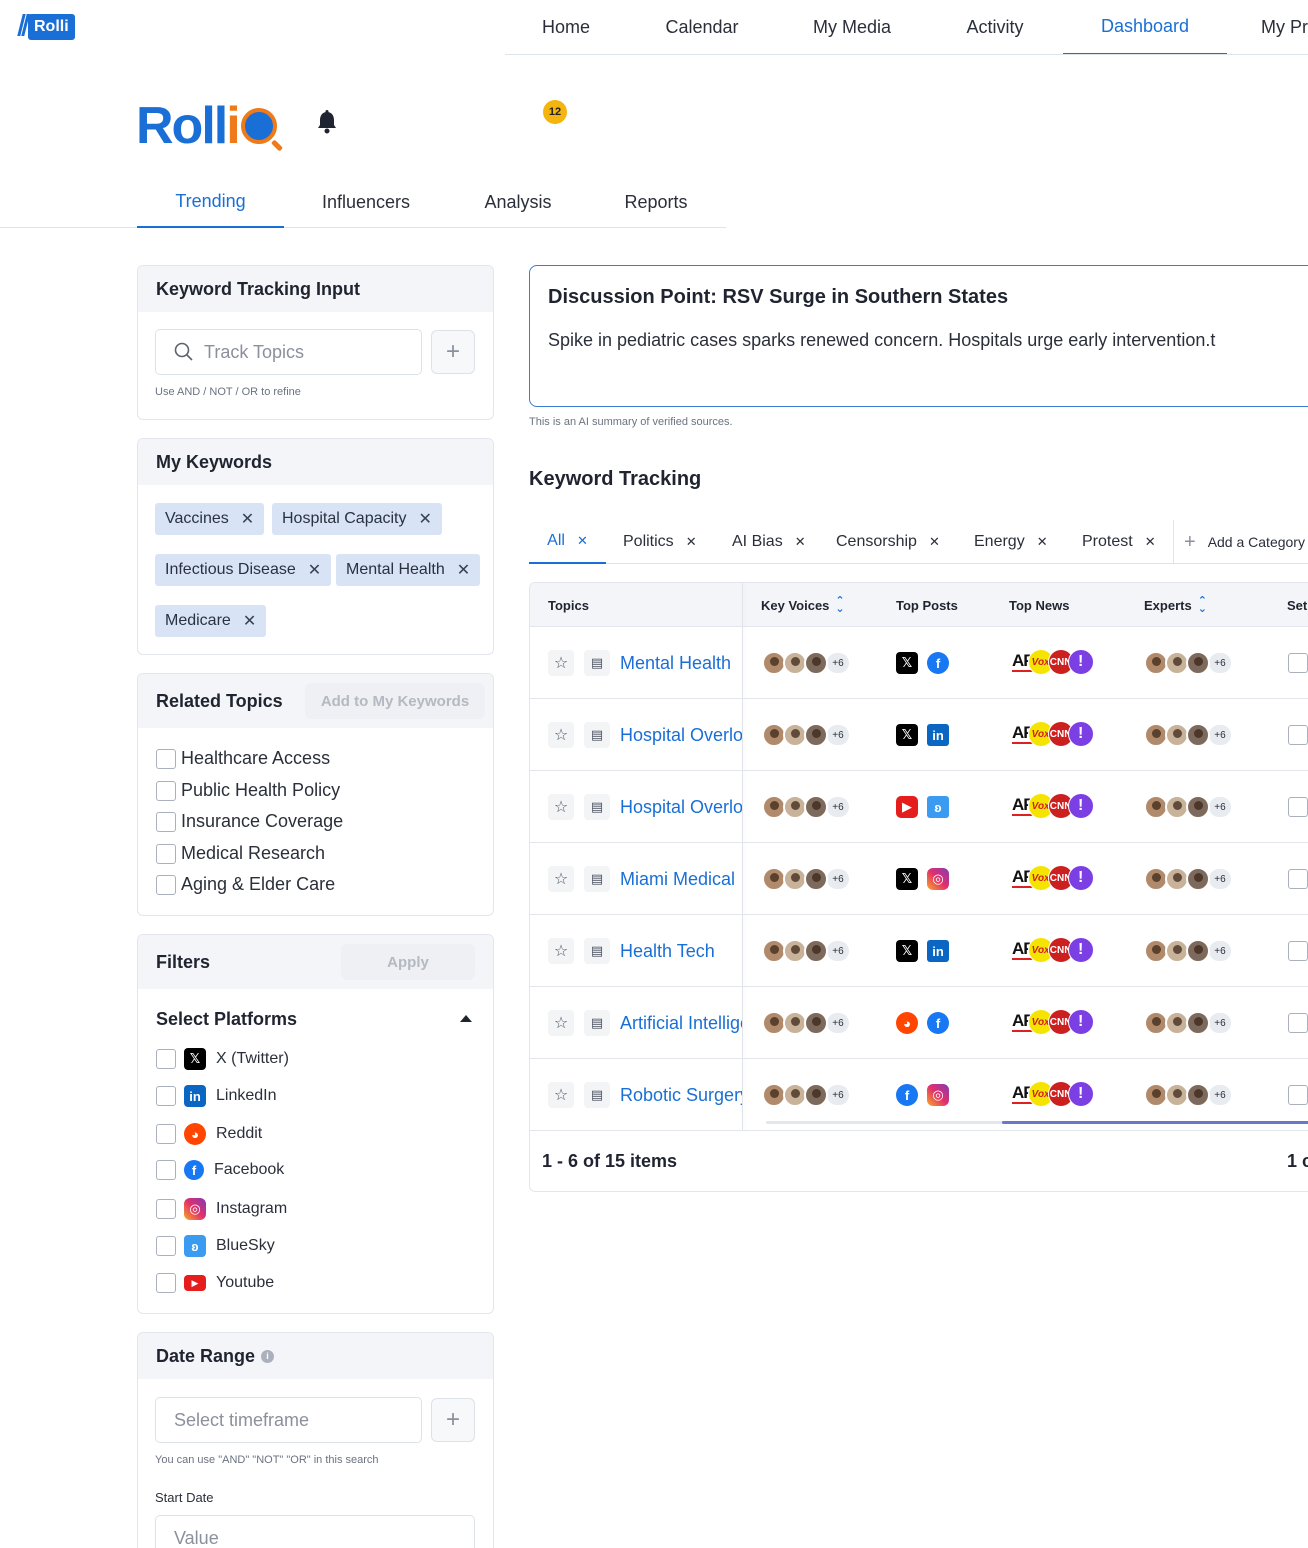 The height and width of the screenshot is (1548, 1308). Describe the element at coordinates (288, 1420) in the screenshot. I see `timeframe-input: Select timeframe` at that location.